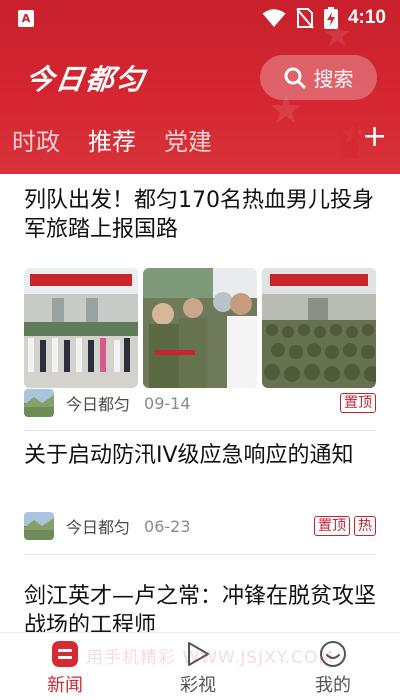  I want to click on smile-icon, so click(333, 654).